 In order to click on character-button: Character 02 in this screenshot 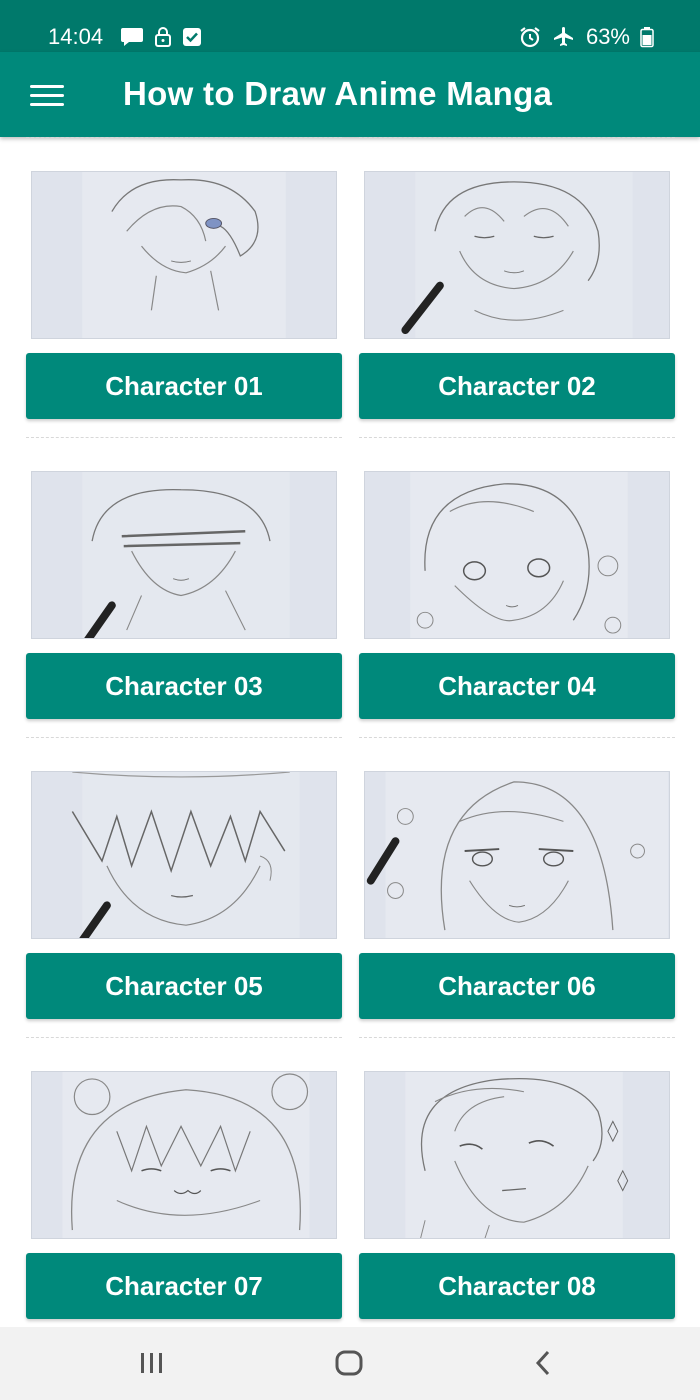, I will do `click(517, 386)`.